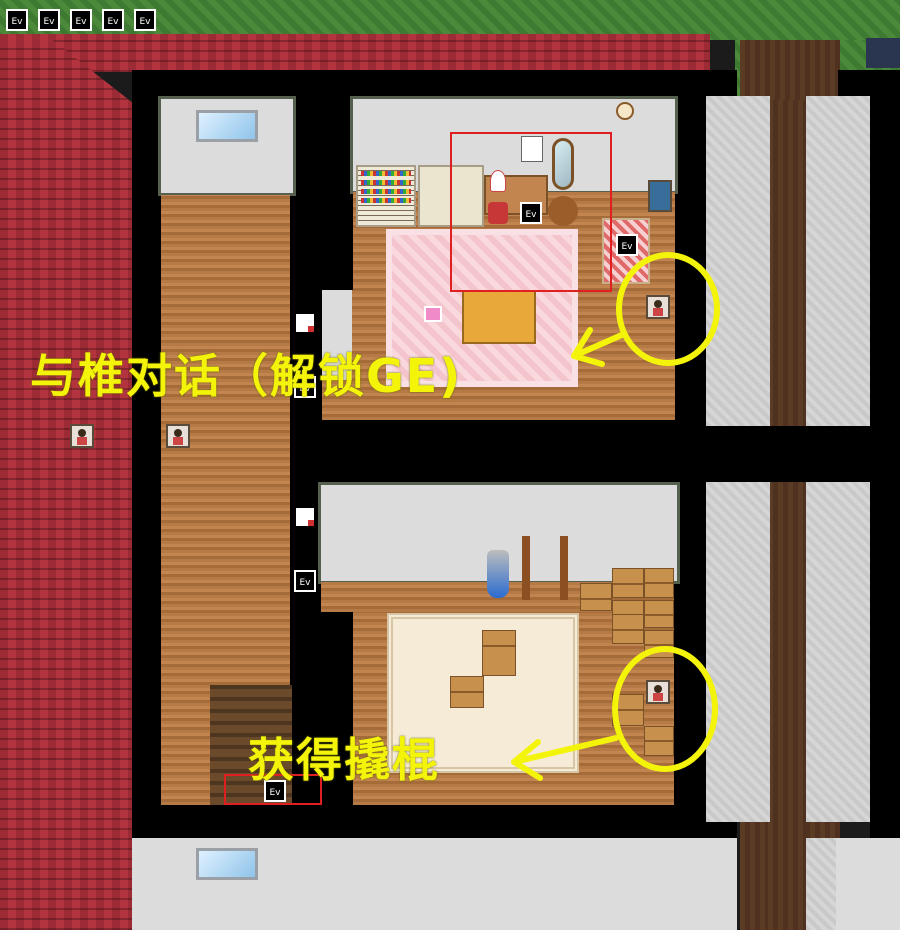 The image size is (900, 930). What do you see at coordinates (569, 554) in the screenshot?
I see `arrow-icon` at bounding box center [569, 554].